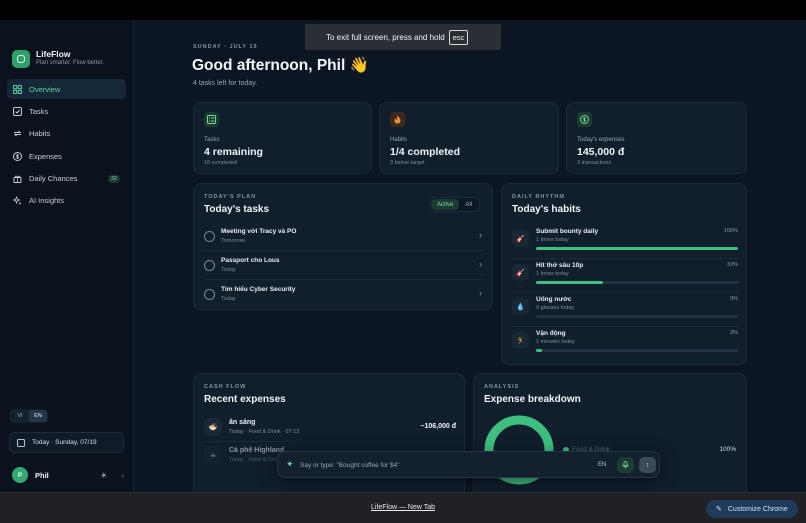 This screenshot has width=806, height=523. What do you see at coordinates (233, 152) in the screenshot?
I see `stat-value: 4 remaining` at bounding box center [233, 152].